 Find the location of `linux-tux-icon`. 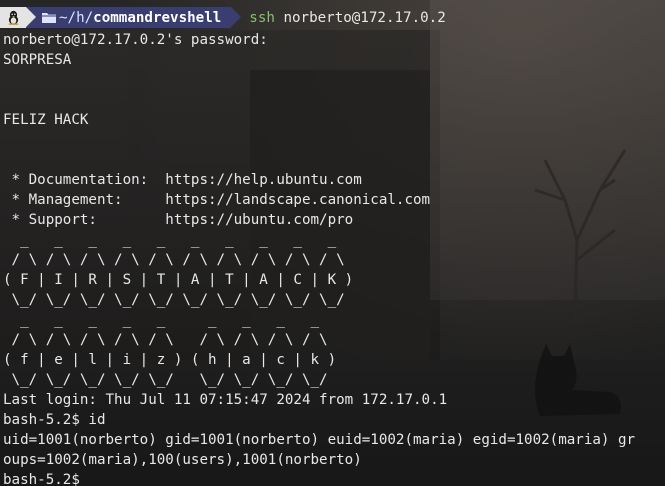

linux-tux-icon is located at coordinates (13, 17).